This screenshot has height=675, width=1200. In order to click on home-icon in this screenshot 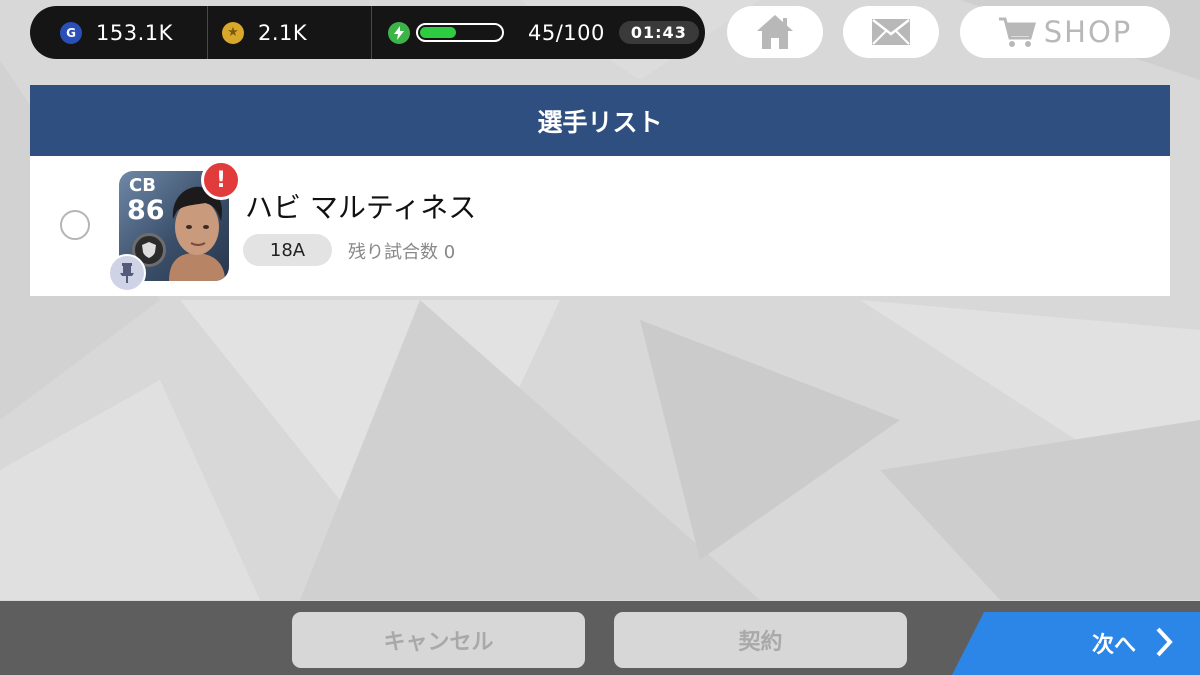, I will do `click(775, 32)`.